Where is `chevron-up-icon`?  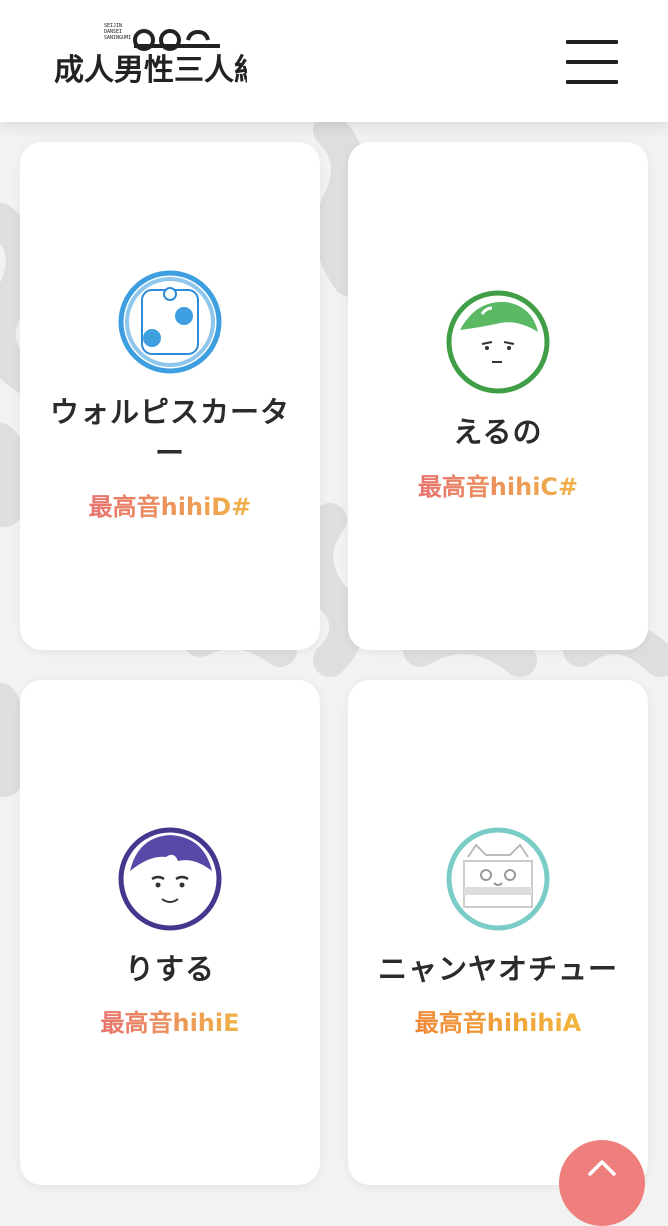 chevron-up-icon is located at coordinates (602, 1168).